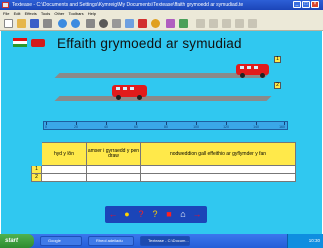 This screenshot has width=323, height=248. Describe the element at coordinates (76, 127) in the screenshot. I see `ruler-label: 20` at that location.